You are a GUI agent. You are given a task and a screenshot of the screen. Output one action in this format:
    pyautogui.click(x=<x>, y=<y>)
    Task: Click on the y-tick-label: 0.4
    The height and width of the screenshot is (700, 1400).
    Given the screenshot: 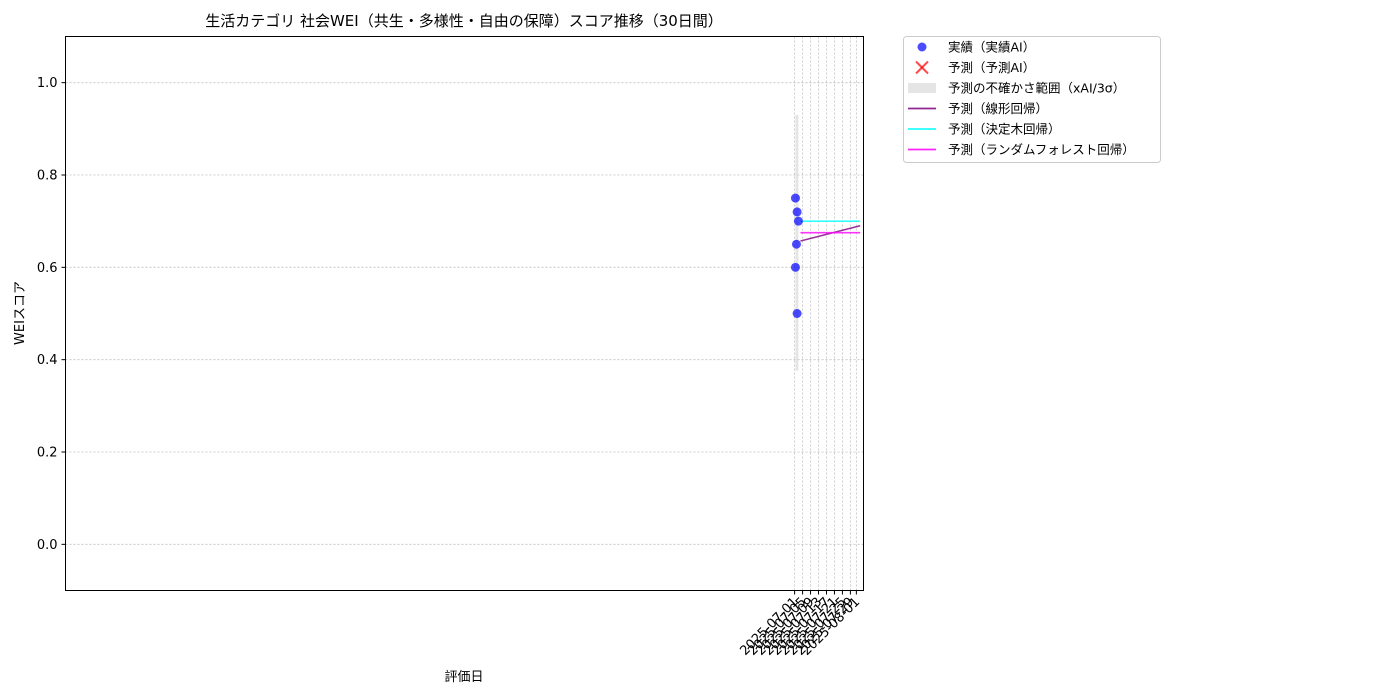 What is the action you would take?
    pyautogui.click(x=47, y=360)
    